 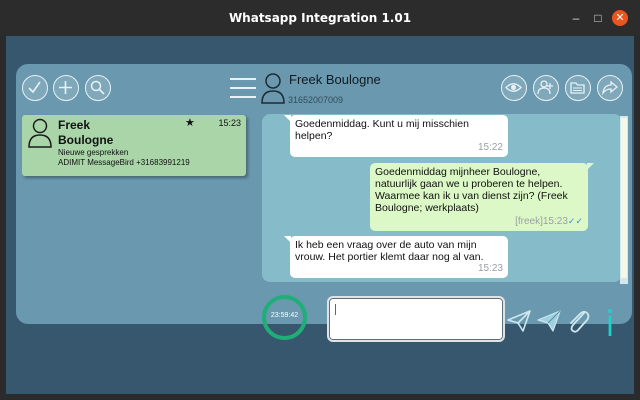 I want to click on star-icon: ★, so click(x=190, y=122).